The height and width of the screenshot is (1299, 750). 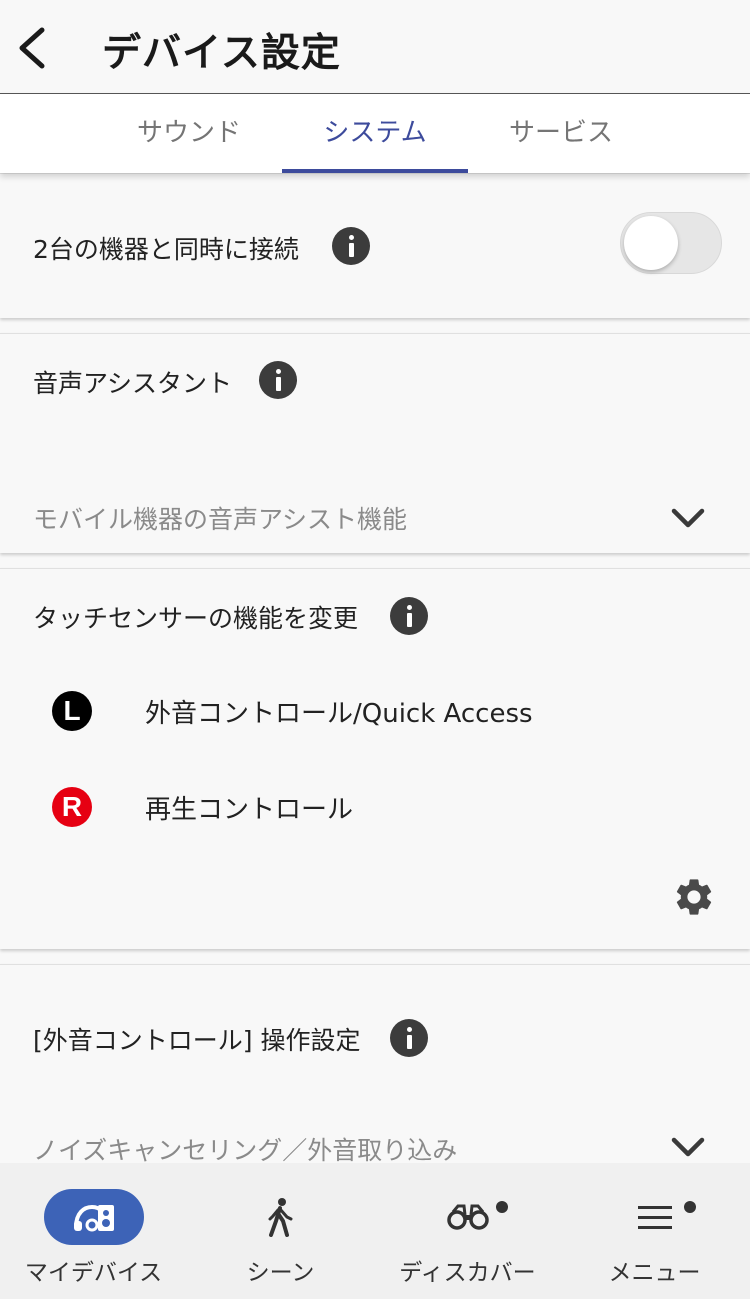 What do you see at coordinates (93, 1218) in the screenshot?
I see `my-device-icon` at bounding box center [93, 1218].